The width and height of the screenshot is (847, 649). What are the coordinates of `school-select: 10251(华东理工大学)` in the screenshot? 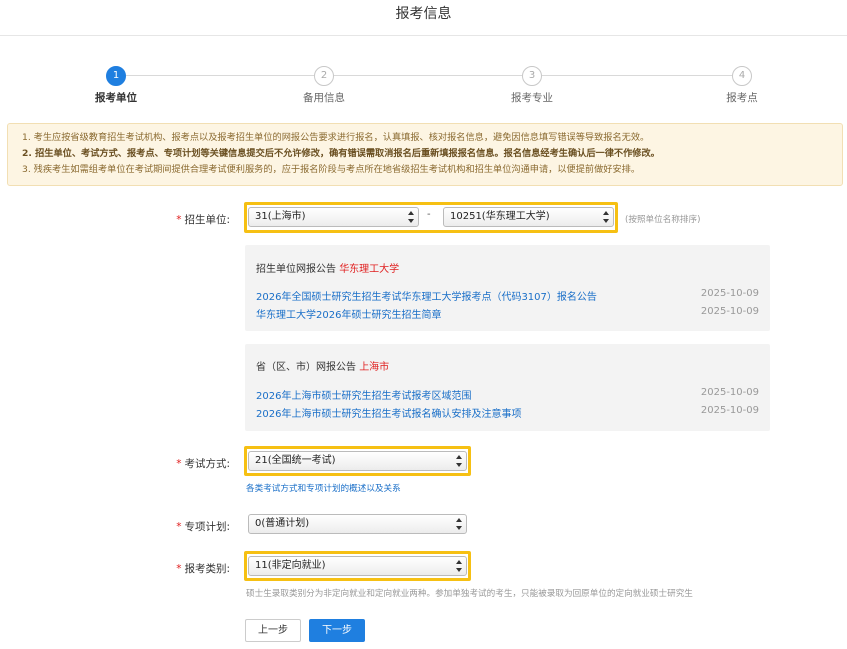 It's located at (528, 217).